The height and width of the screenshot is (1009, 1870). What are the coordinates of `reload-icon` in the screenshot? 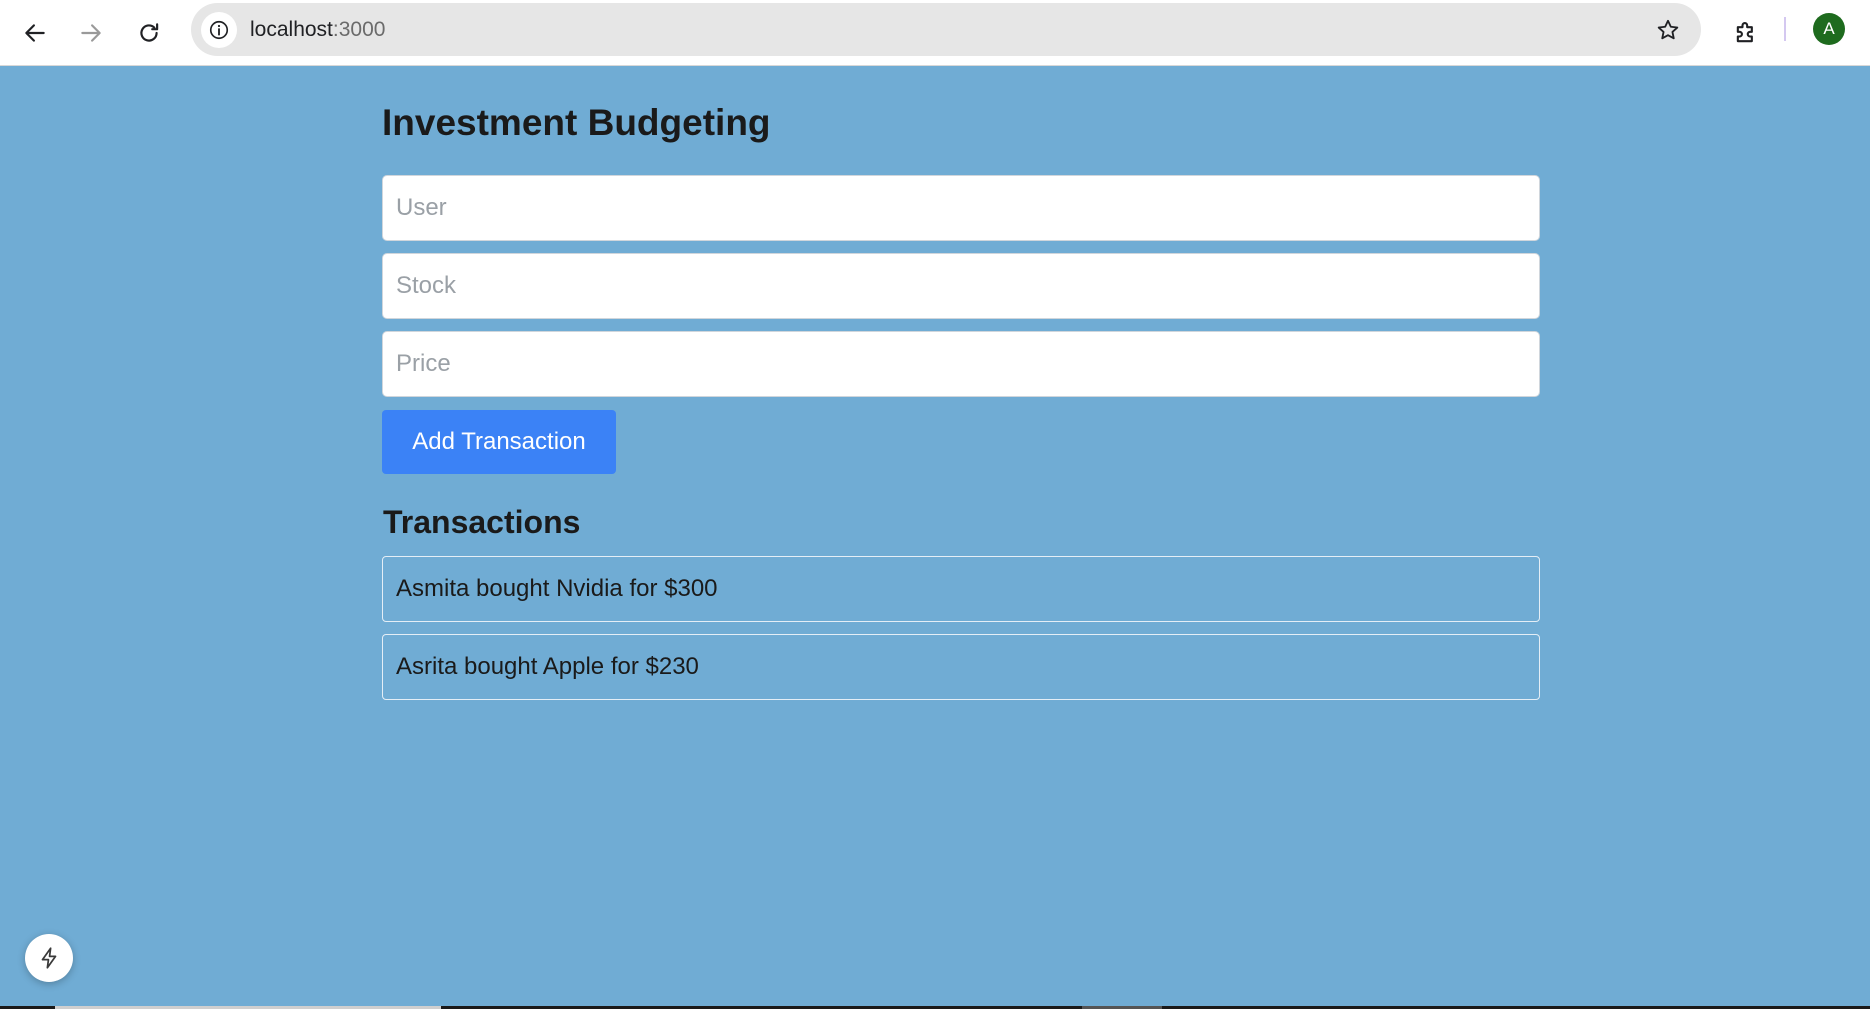 It's located at (149, 32).